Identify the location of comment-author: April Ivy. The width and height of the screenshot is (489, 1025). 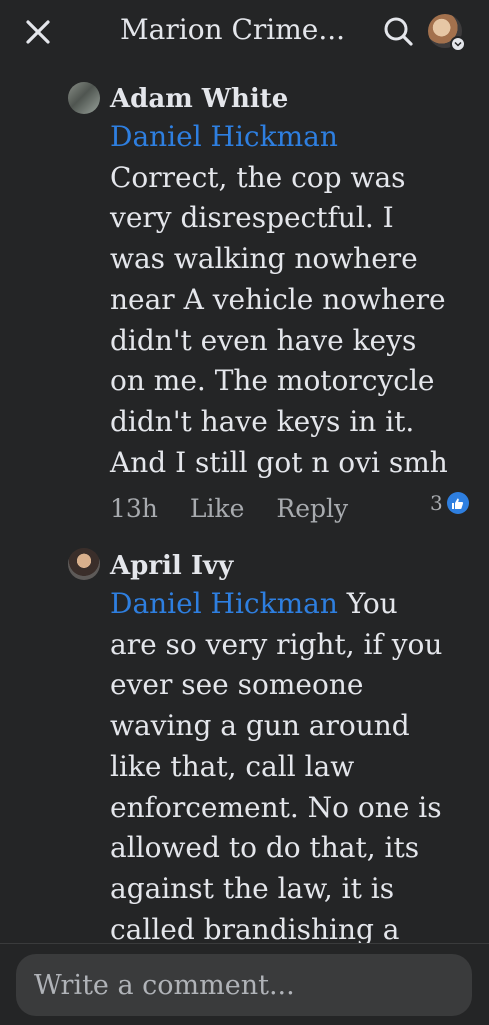
(171, 566).